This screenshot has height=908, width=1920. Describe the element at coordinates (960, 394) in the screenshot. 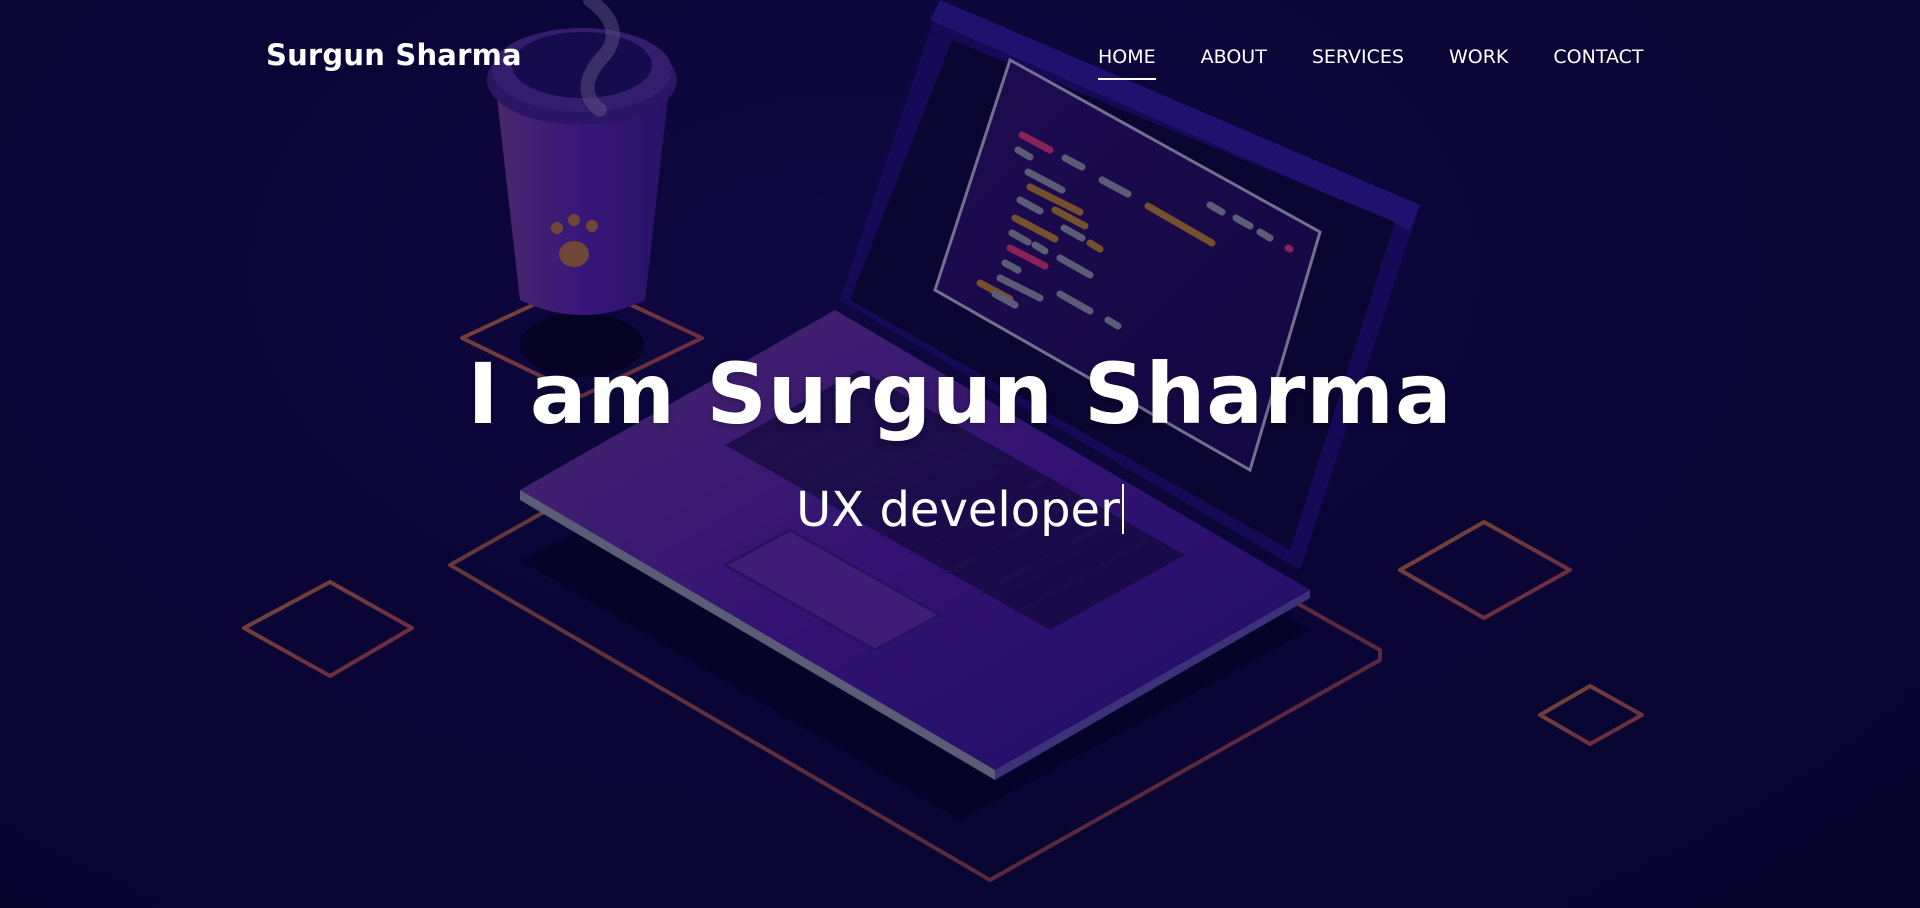

I see `hero-title: I am Surgun Sharma` at that location.